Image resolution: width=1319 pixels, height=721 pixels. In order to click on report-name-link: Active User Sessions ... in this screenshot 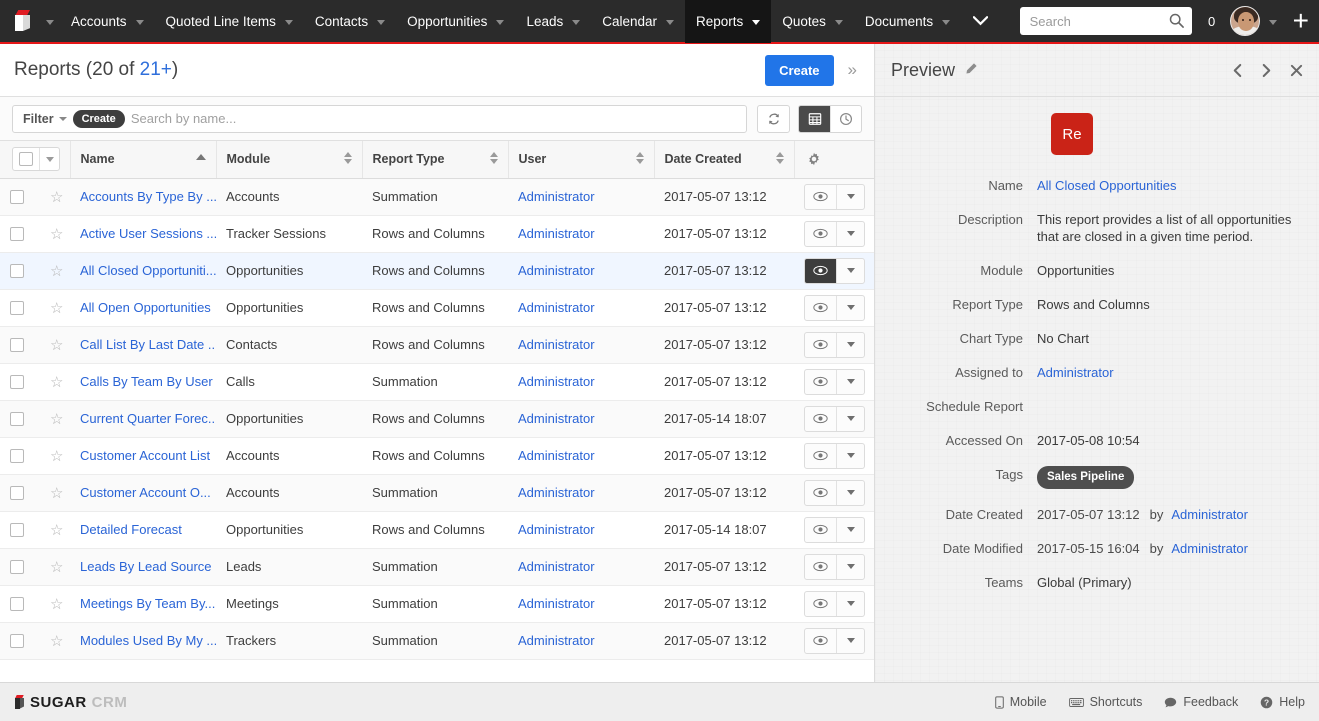, I will do `click(148, 233)`.